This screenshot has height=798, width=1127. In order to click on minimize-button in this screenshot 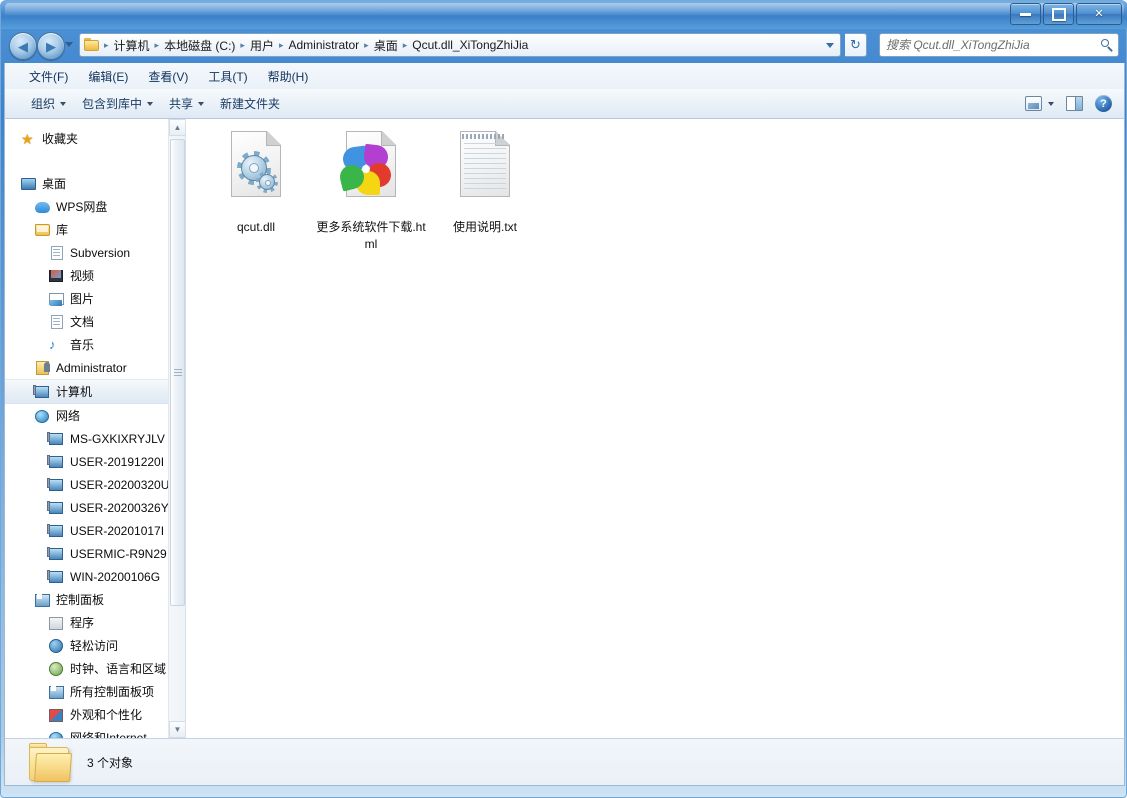, I will do `click(1025, 14)`.